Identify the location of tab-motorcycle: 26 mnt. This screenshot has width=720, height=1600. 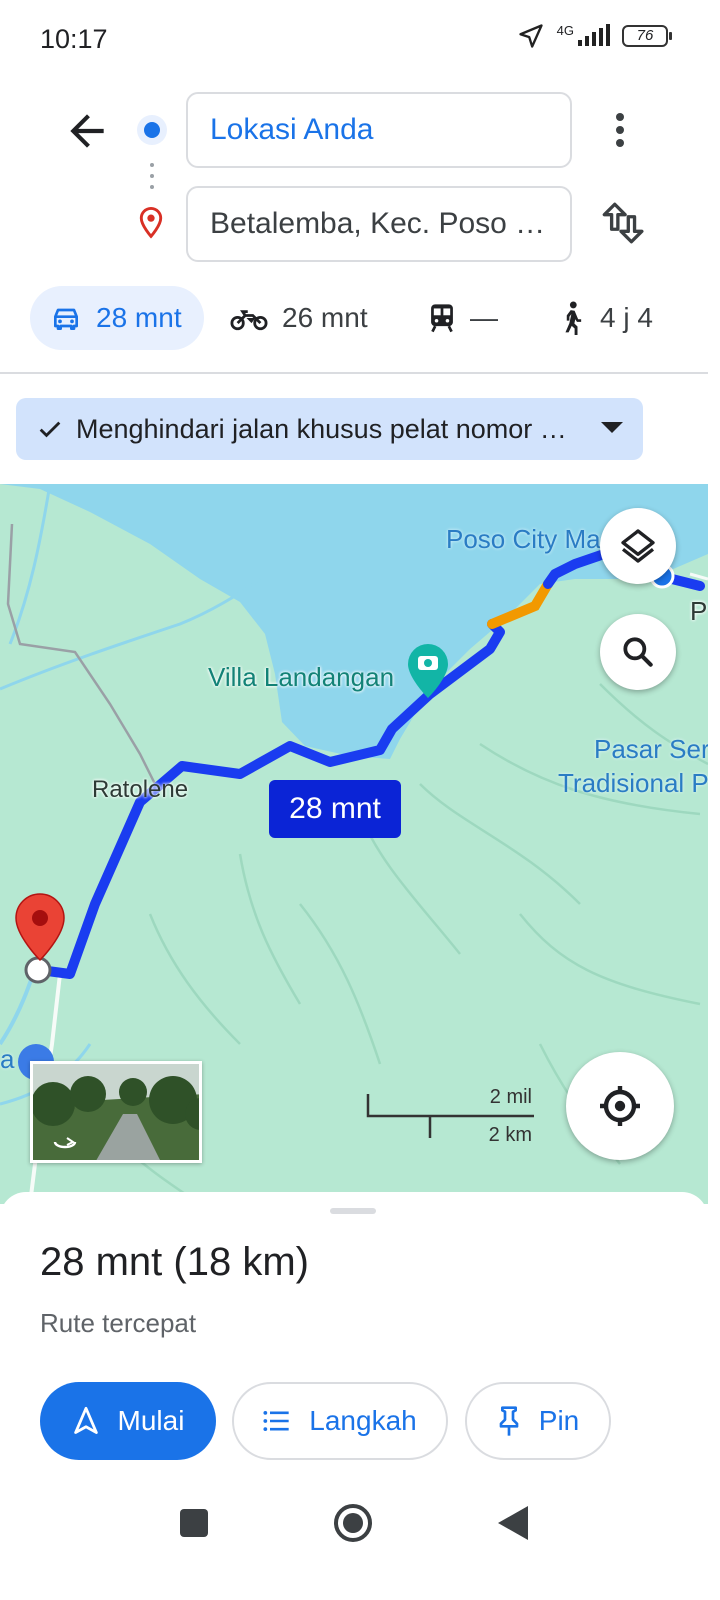
(299, 318).